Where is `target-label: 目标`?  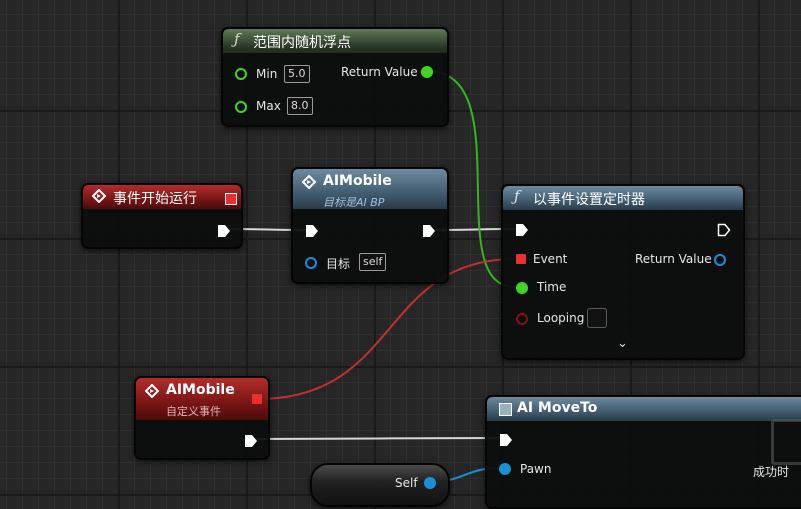 target-label: 目标 is located at coordinates (338, 264).